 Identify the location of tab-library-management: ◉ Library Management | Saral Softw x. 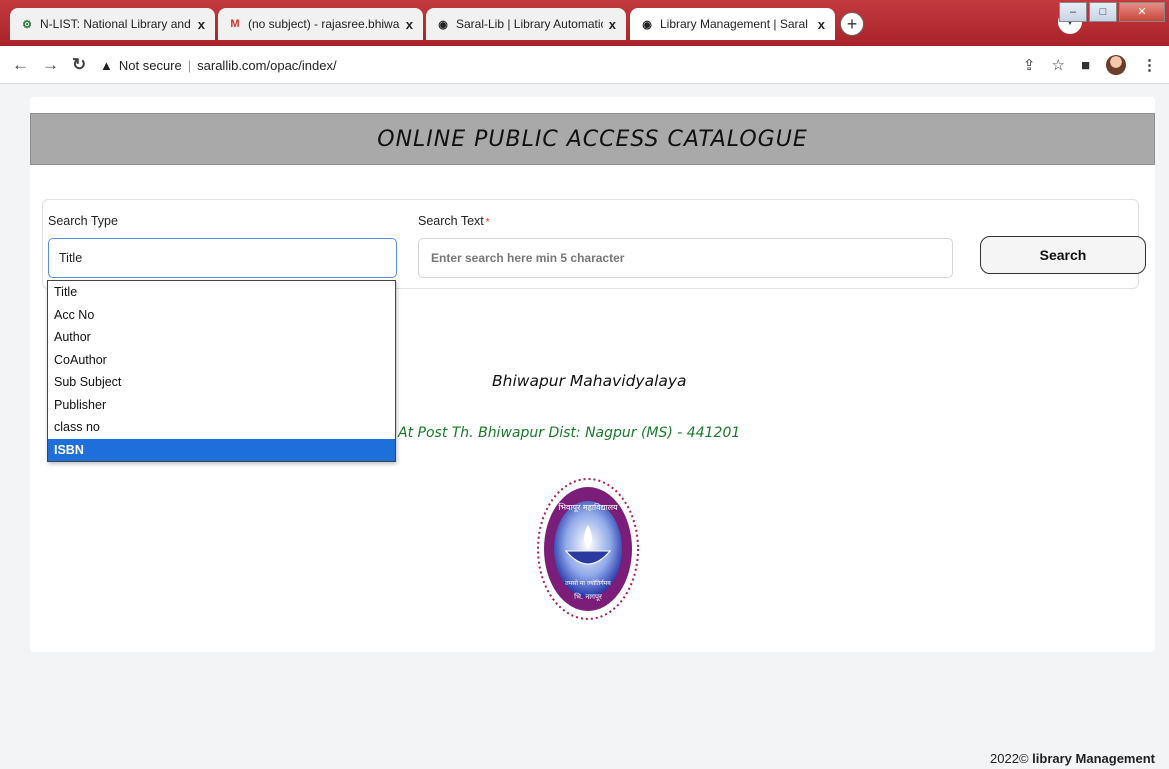
(732, 24).